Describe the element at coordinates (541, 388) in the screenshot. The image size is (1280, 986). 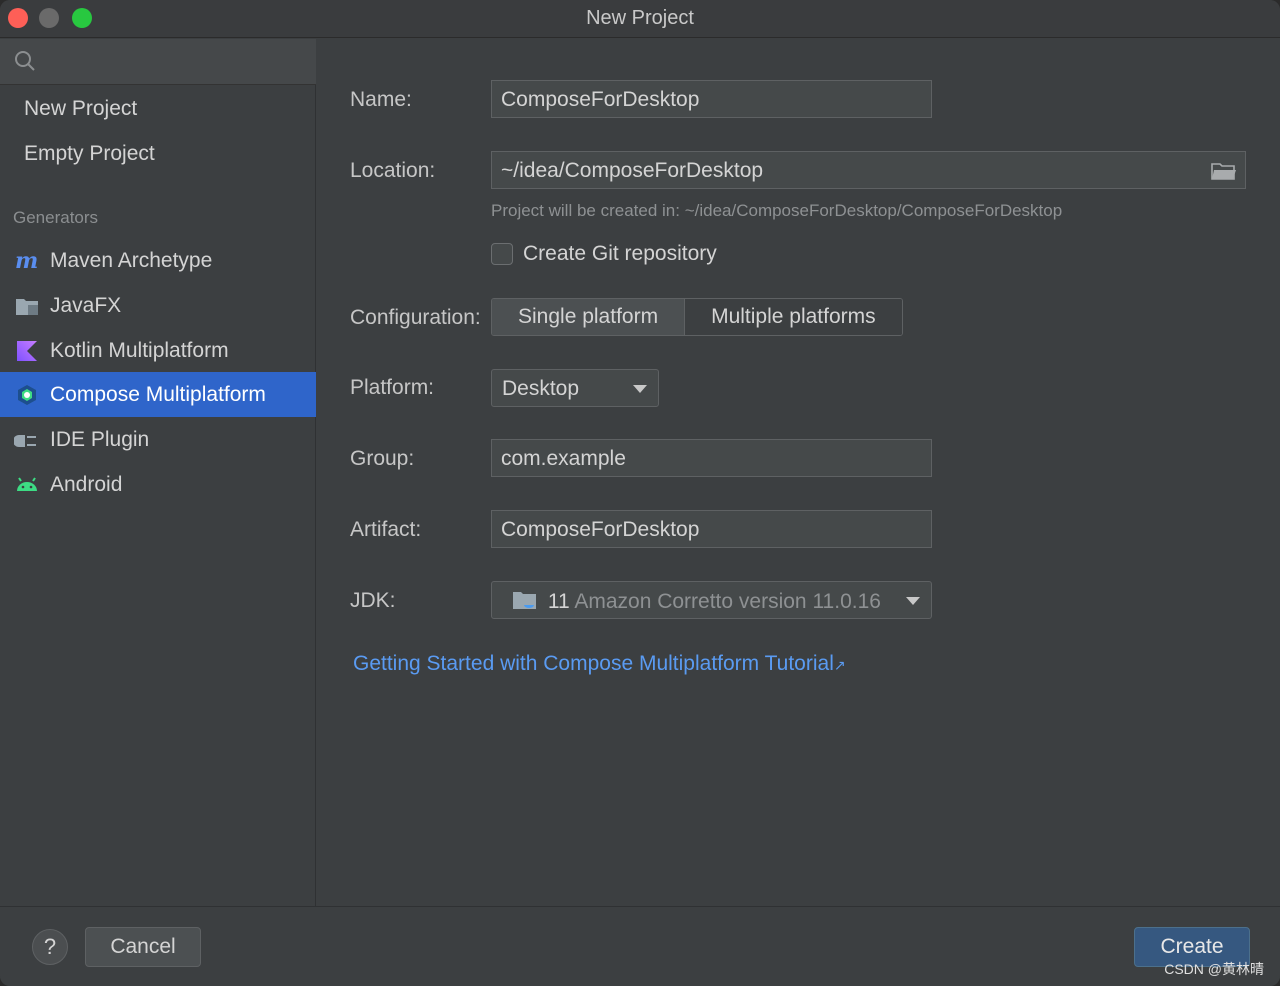
I see `platform-value: Desktop` at that location.